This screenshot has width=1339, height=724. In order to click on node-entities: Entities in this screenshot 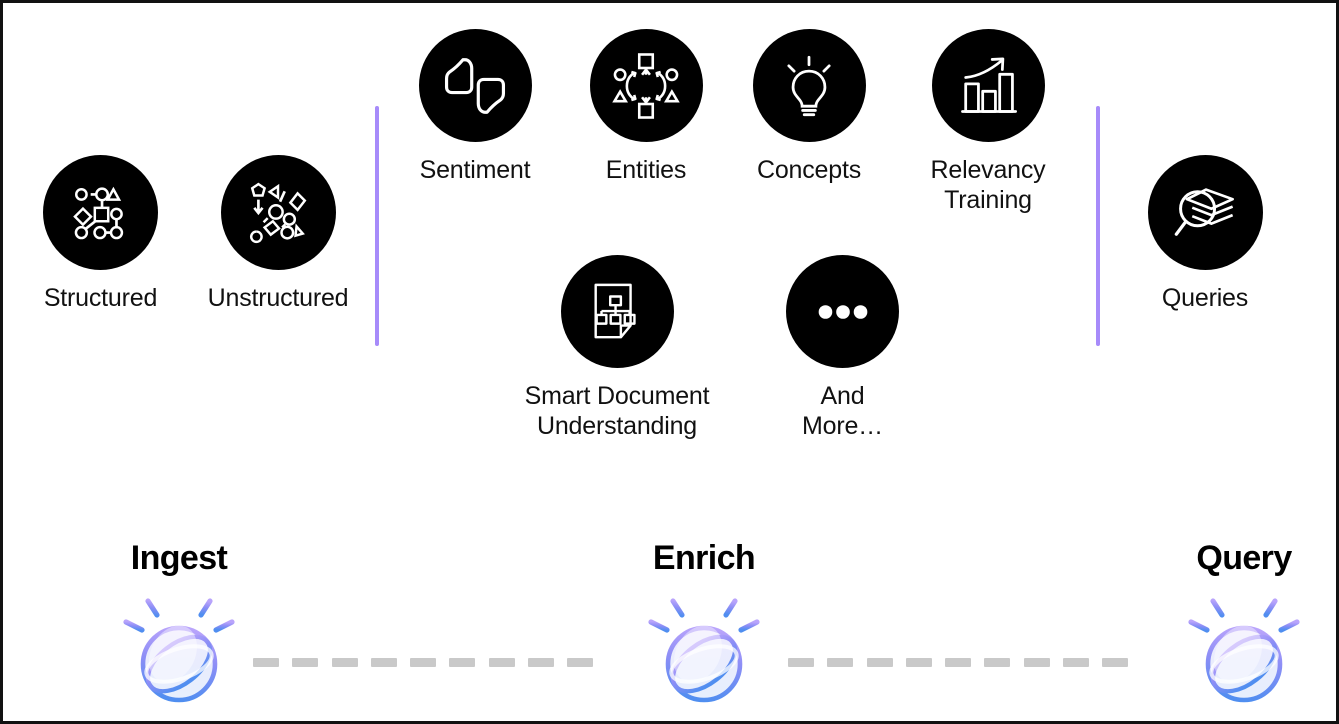, I will do `click(646, 107)`.